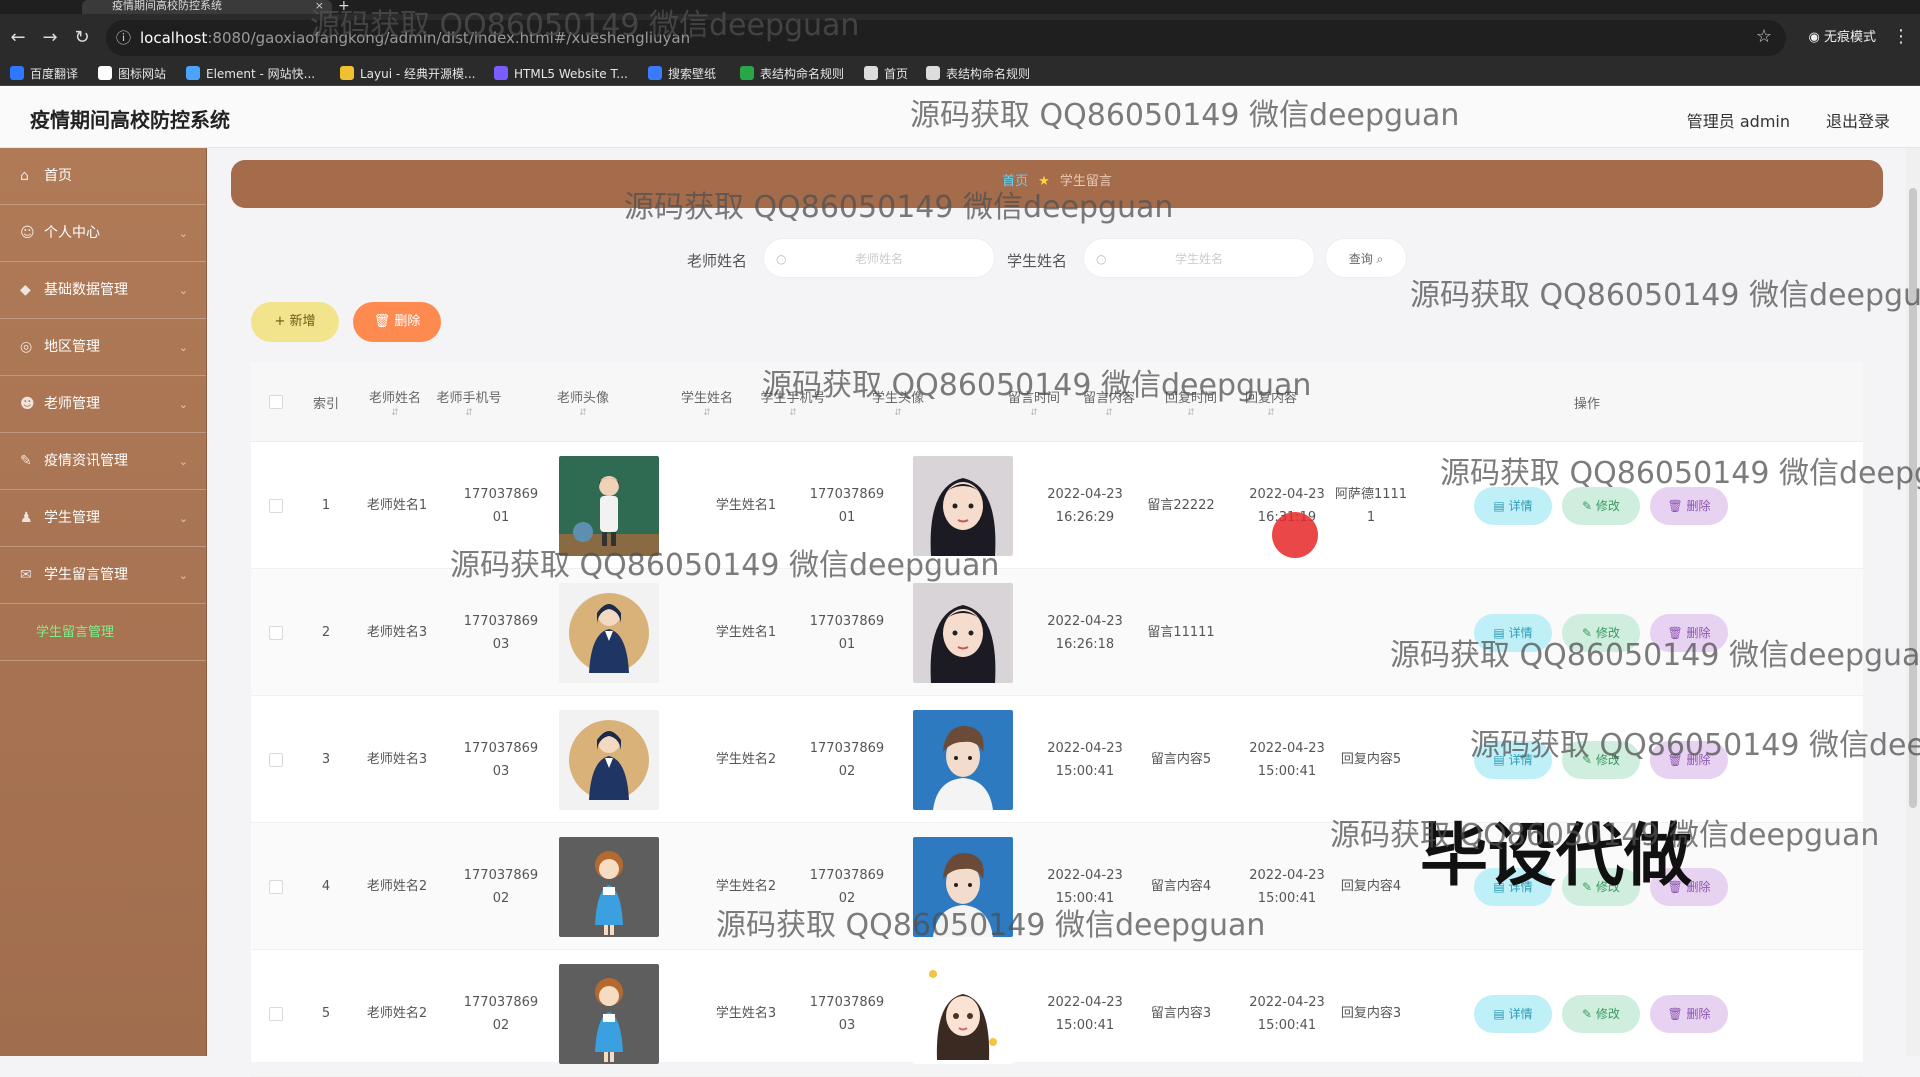  Describe the element at coordinates (103, 290) in the screenshot. I see `sidebar-item-data: ◆ 基础数据管理 ⌄` at that location.